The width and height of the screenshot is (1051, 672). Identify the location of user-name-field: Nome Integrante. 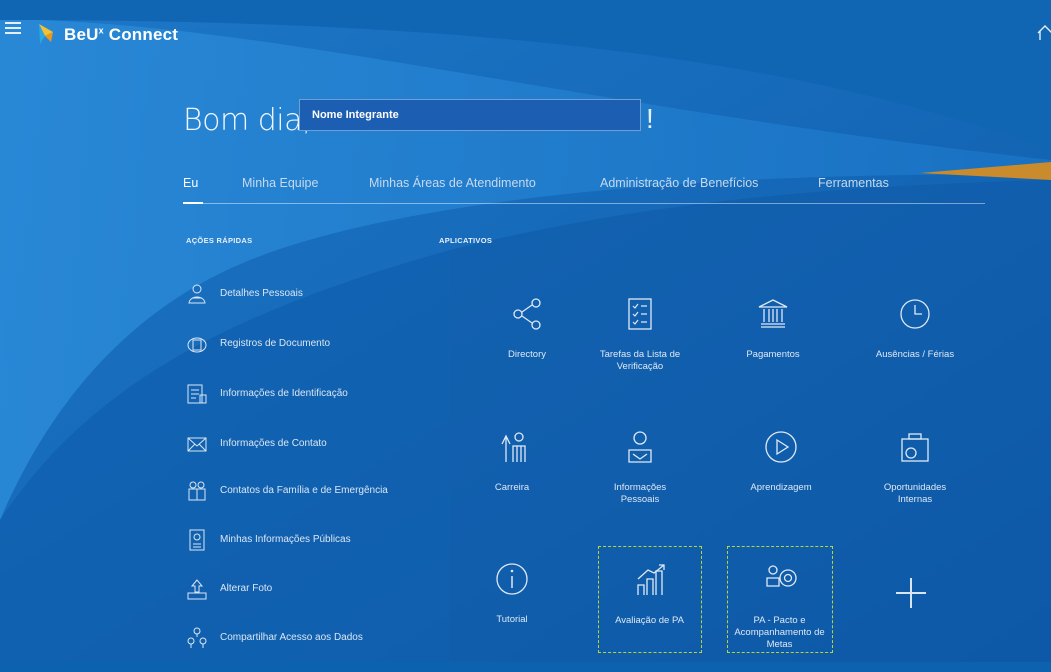
(470, 115).